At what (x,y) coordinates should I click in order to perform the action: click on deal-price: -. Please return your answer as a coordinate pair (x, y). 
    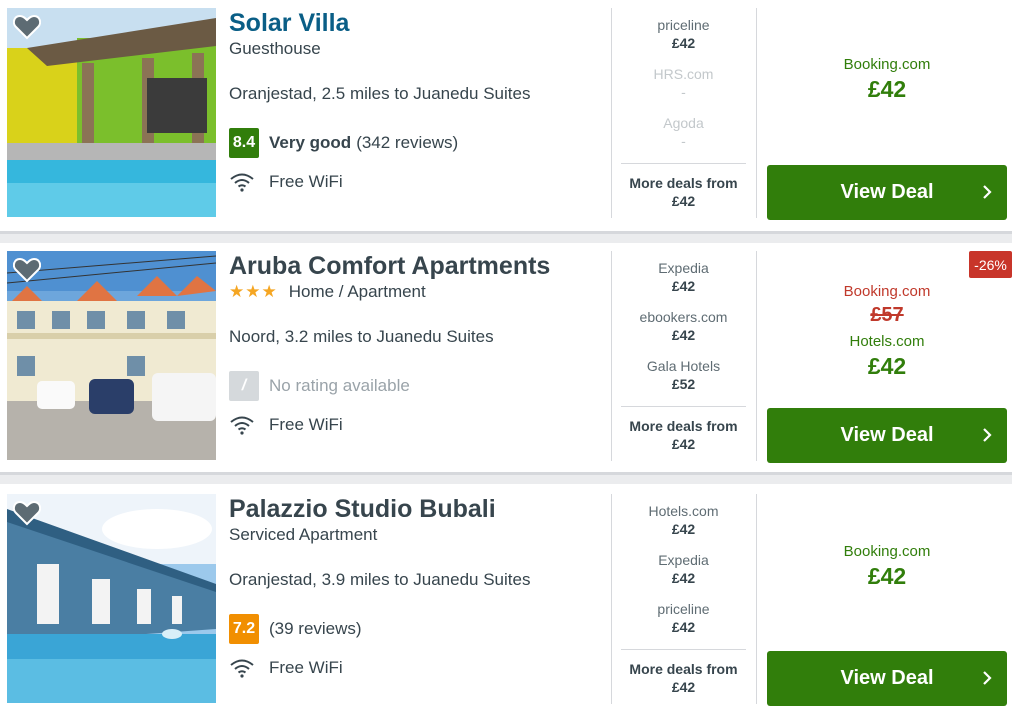
    Looking at the image, I should click on (683, 92).